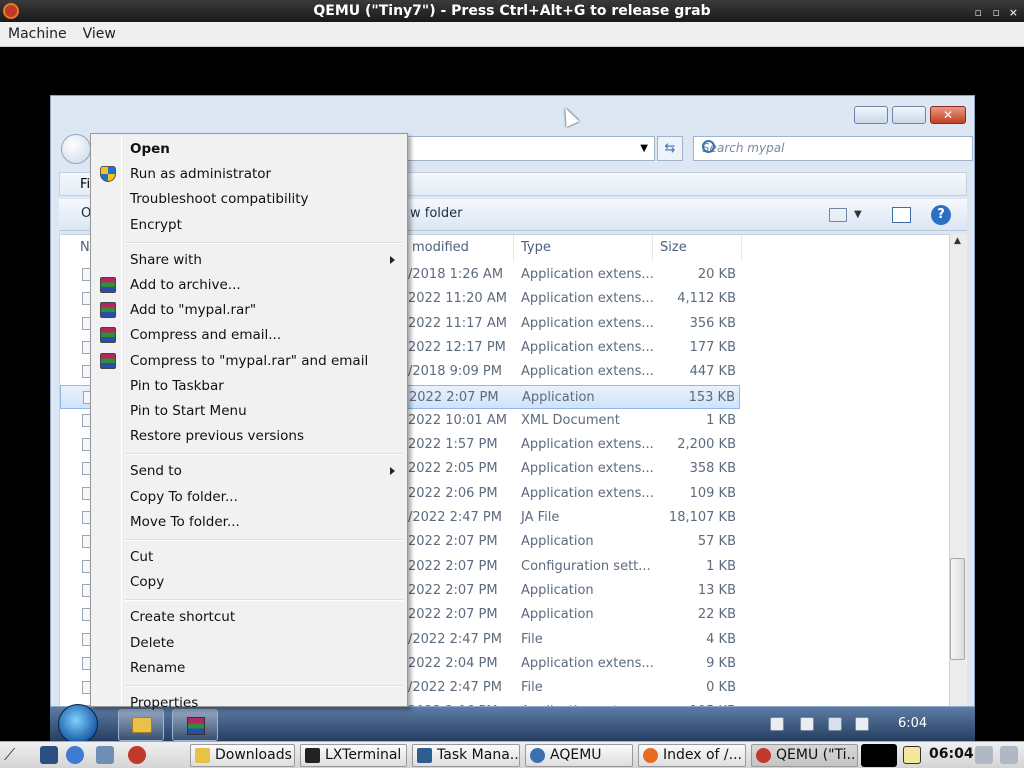  I want to click on minimize-icon: ▫, so click(978, 13).